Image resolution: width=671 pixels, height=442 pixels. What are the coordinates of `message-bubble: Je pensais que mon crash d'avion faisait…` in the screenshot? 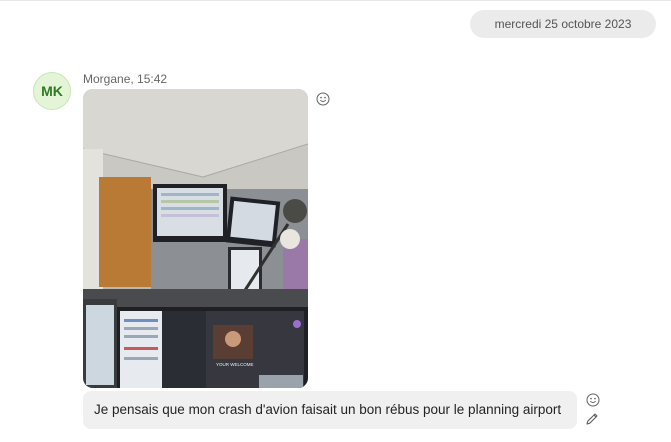 It's located at (330, 410).